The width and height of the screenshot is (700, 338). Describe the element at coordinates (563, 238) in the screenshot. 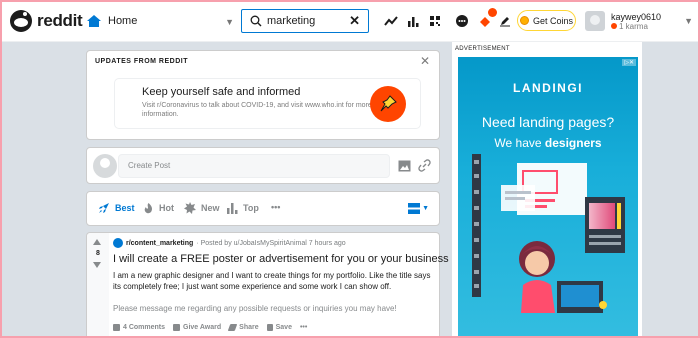

I see `designer-illustration` at that location.